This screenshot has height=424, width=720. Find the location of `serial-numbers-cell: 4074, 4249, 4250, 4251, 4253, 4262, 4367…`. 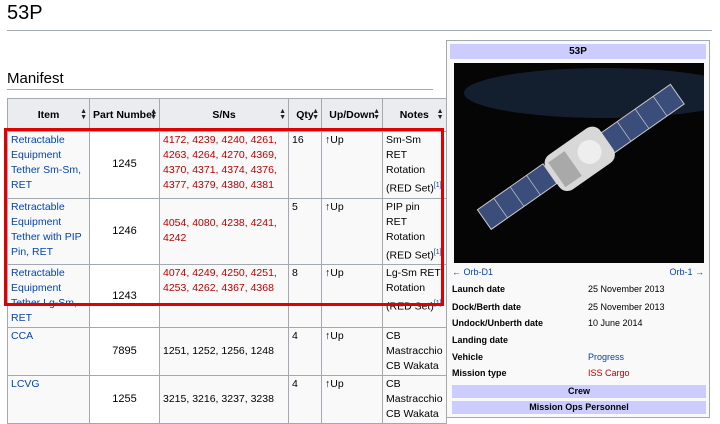

serial-numbers-cell: 4074, 4249, 4250, 4251, 4253, 4262, 4367… is located at coordinates (224, 296).